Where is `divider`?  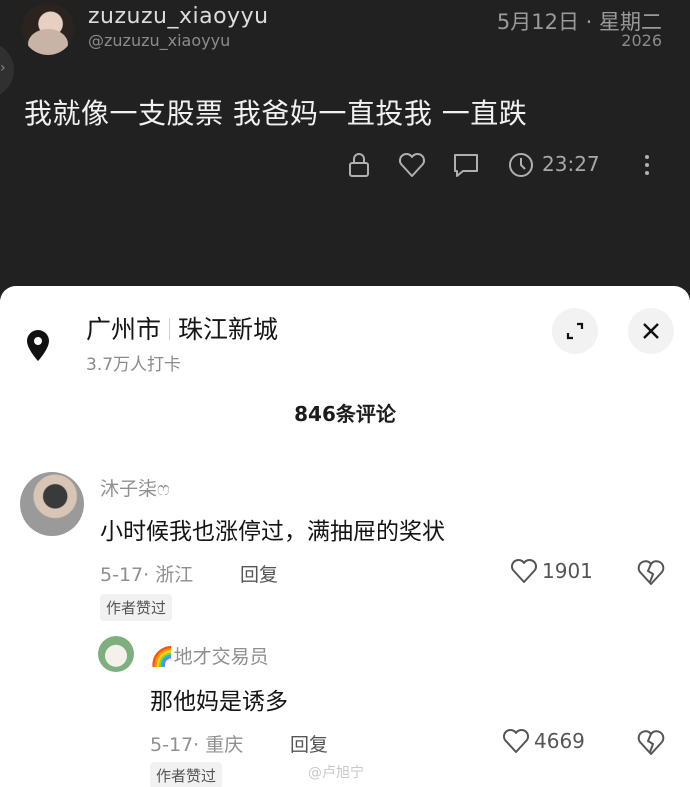 divider is located at coordinates (170, 329).